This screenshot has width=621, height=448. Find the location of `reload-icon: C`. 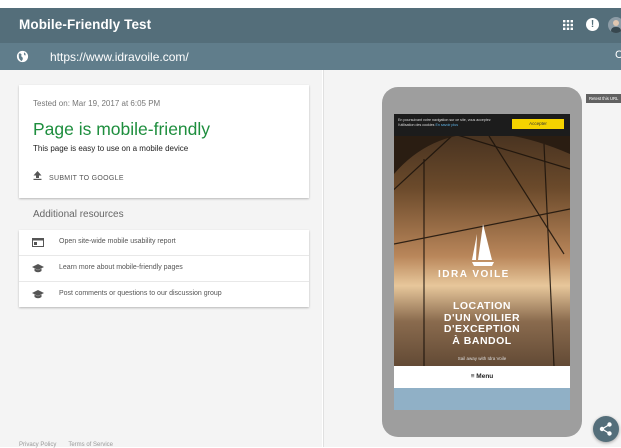

reload-icon: C is located at coordinates (618, 55).